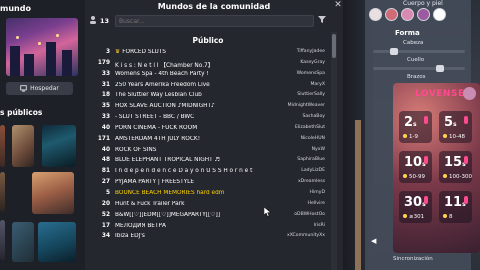 This screenshot has width=480, height=270. I want to click on room-name: AMSTERDAM 4TH JULY ROCK!, so click(200, 139).